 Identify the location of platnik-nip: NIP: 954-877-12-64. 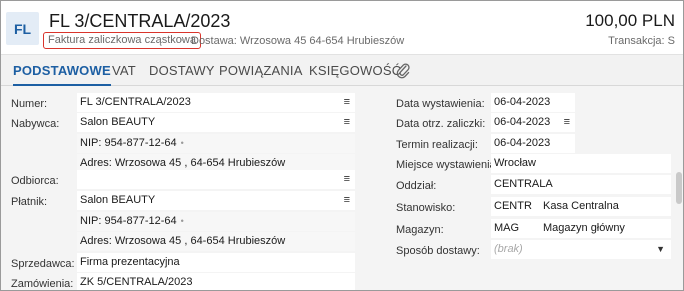
(128, 221).